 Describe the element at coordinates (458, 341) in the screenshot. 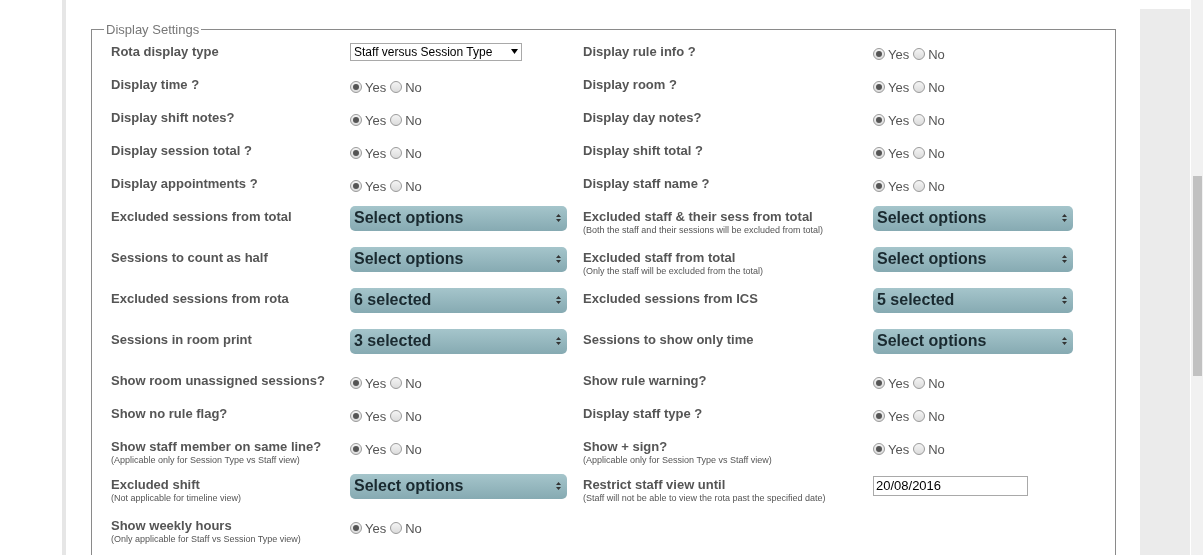

I see `multiselect-dropdown: 3 selected` at that location.